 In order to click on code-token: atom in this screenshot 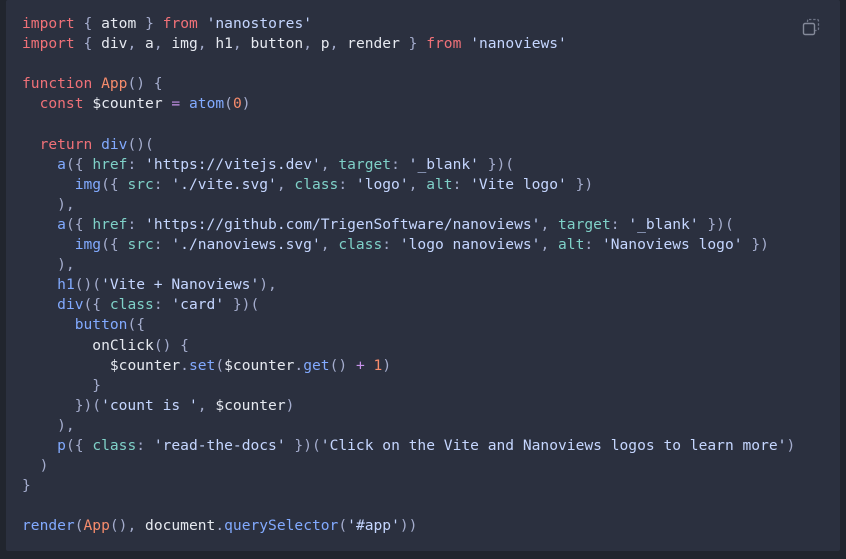, I will do `click(207, 104)`.